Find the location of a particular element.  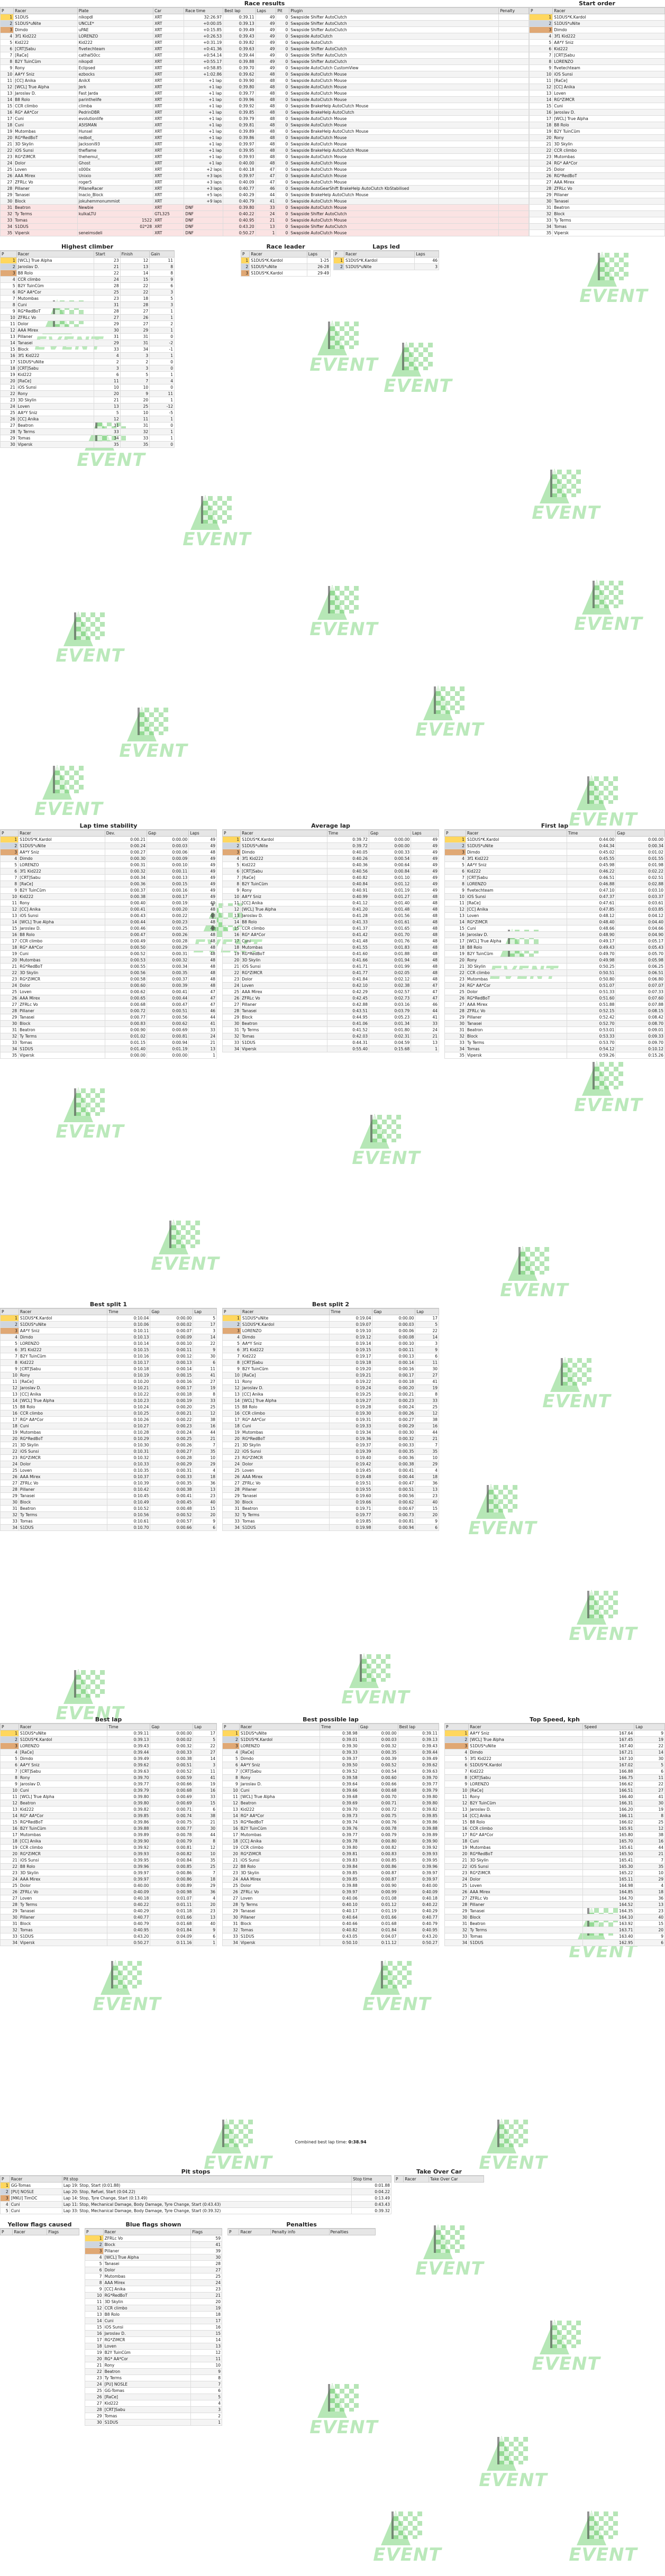

table-cell: 48 is located at coordinates (425, 961).